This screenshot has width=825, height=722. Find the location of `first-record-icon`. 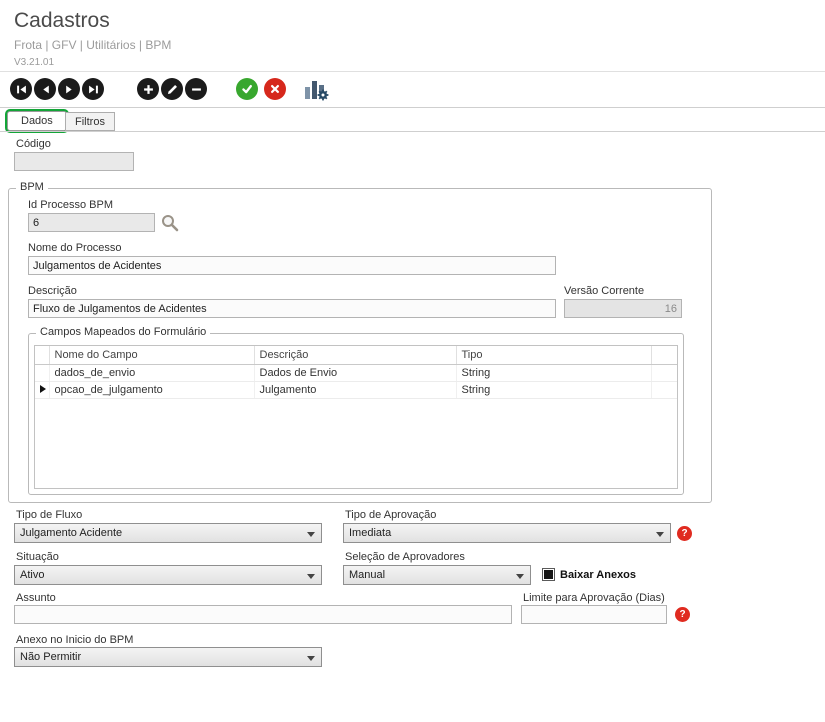

first-record-icon is located at coordinates (21, 89).